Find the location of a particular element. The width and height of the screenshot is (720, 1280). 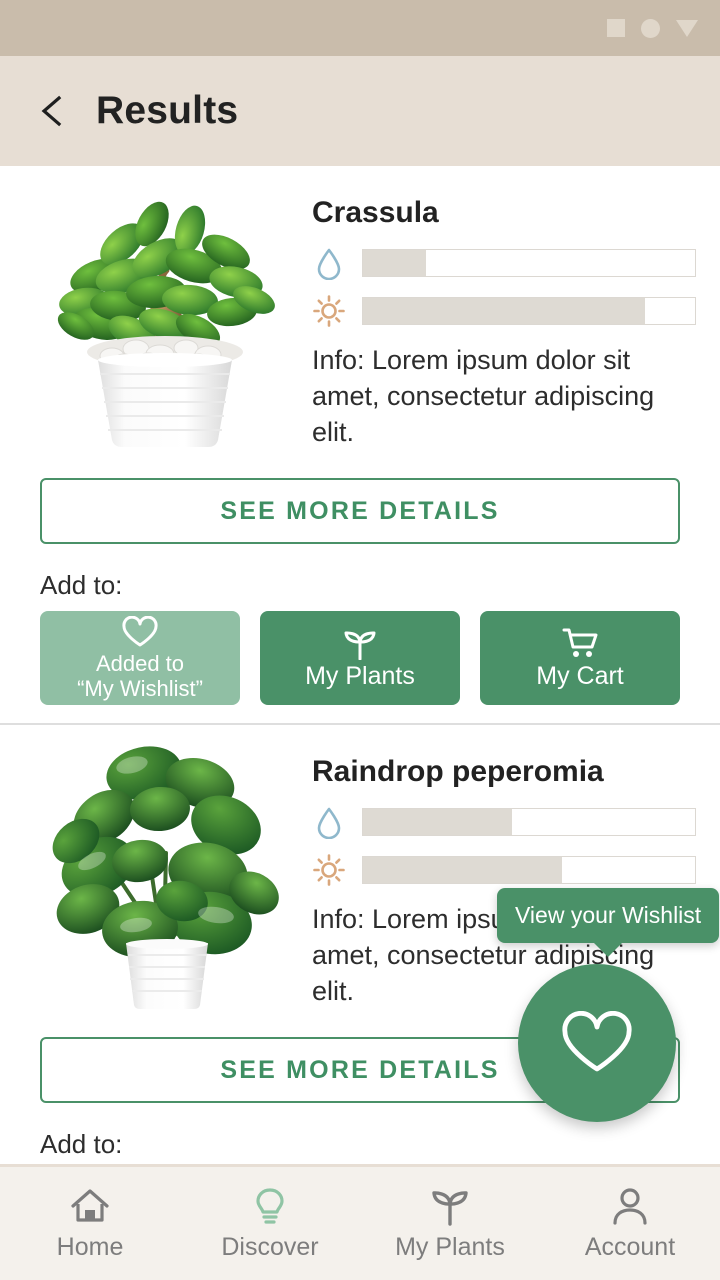

shopping-cart-icon is located at coordinates (580, 643).